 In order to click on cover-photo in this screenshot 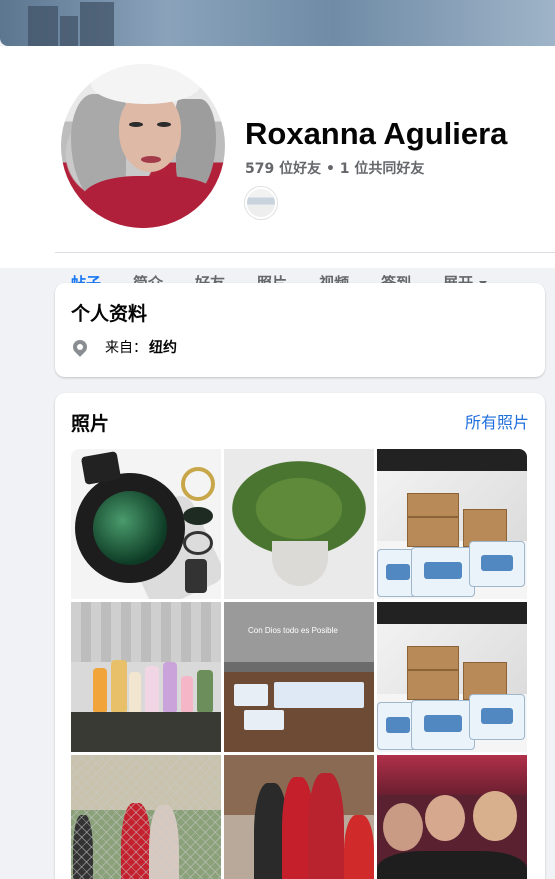, I will do `click(277, 23)`.